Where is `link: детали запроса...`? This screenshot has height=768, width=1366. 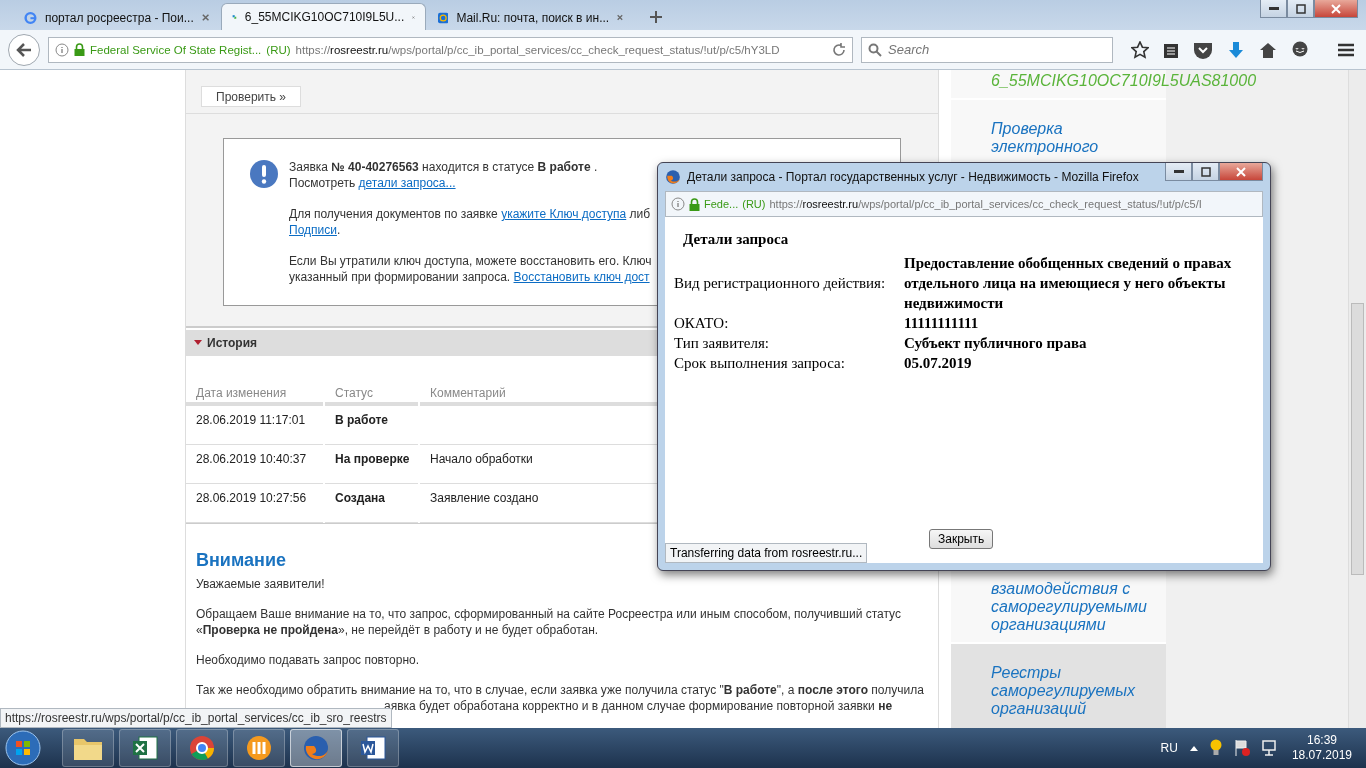 link: детали запроса... is located at coordinates (407, 183).